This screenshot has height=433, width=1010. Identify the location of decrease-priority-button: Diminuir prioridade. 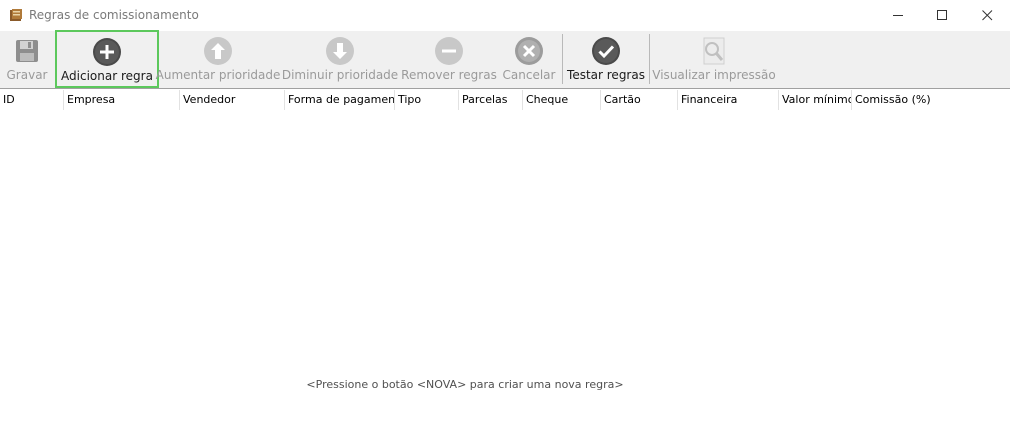
(340, 59).